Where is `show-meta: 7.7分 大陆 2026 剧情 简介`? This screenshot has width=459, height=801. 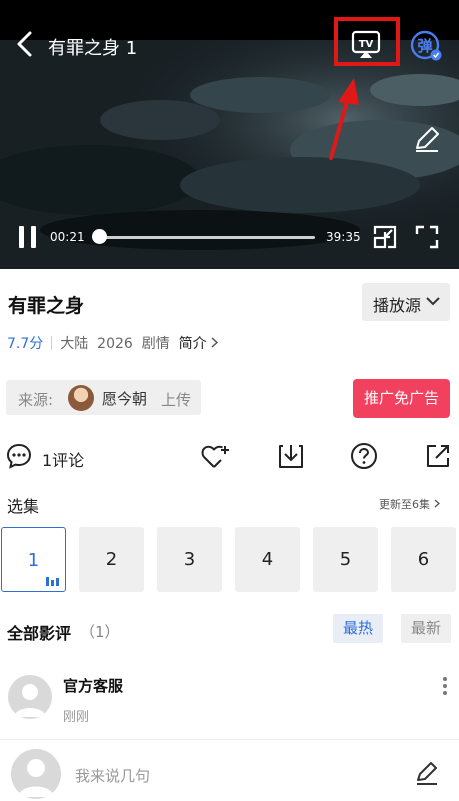
show-meta: 7.7分 大陆 2026 剧情 简介 is located at coordinates (113, 343).